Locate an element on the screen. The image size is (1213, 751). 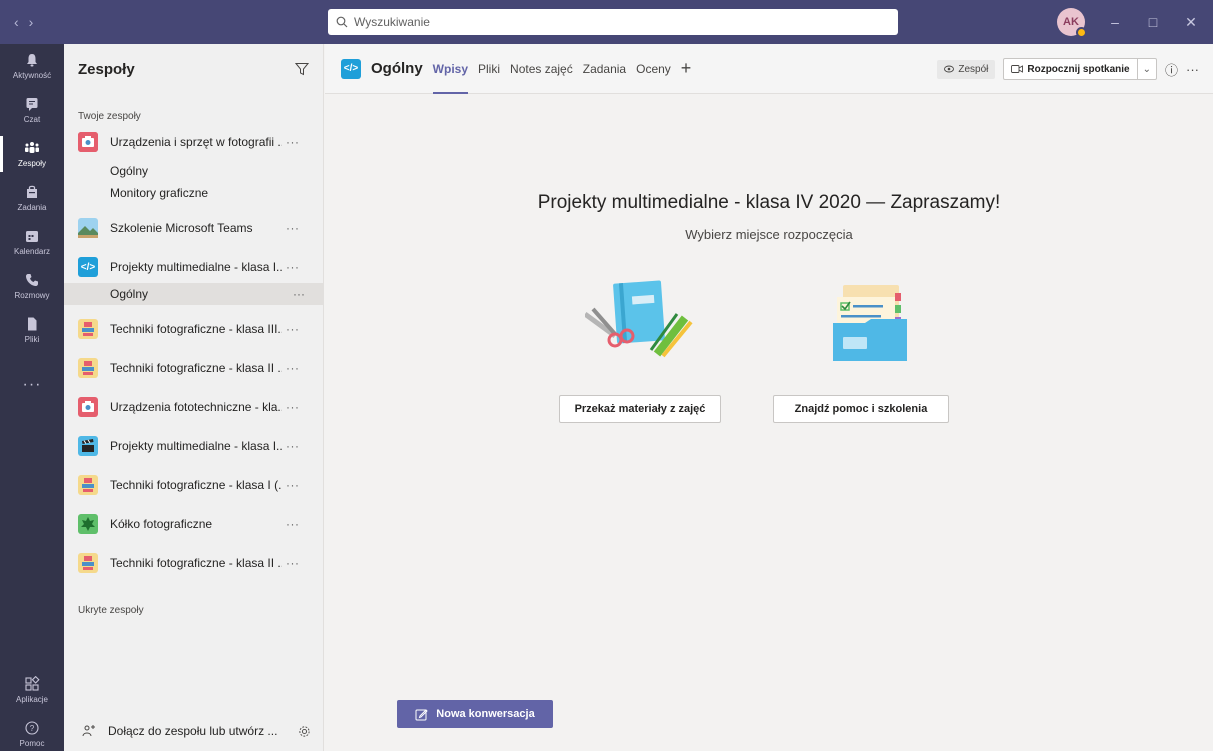
app-item-activity: Aktywność is located at coordinates (32, 66).